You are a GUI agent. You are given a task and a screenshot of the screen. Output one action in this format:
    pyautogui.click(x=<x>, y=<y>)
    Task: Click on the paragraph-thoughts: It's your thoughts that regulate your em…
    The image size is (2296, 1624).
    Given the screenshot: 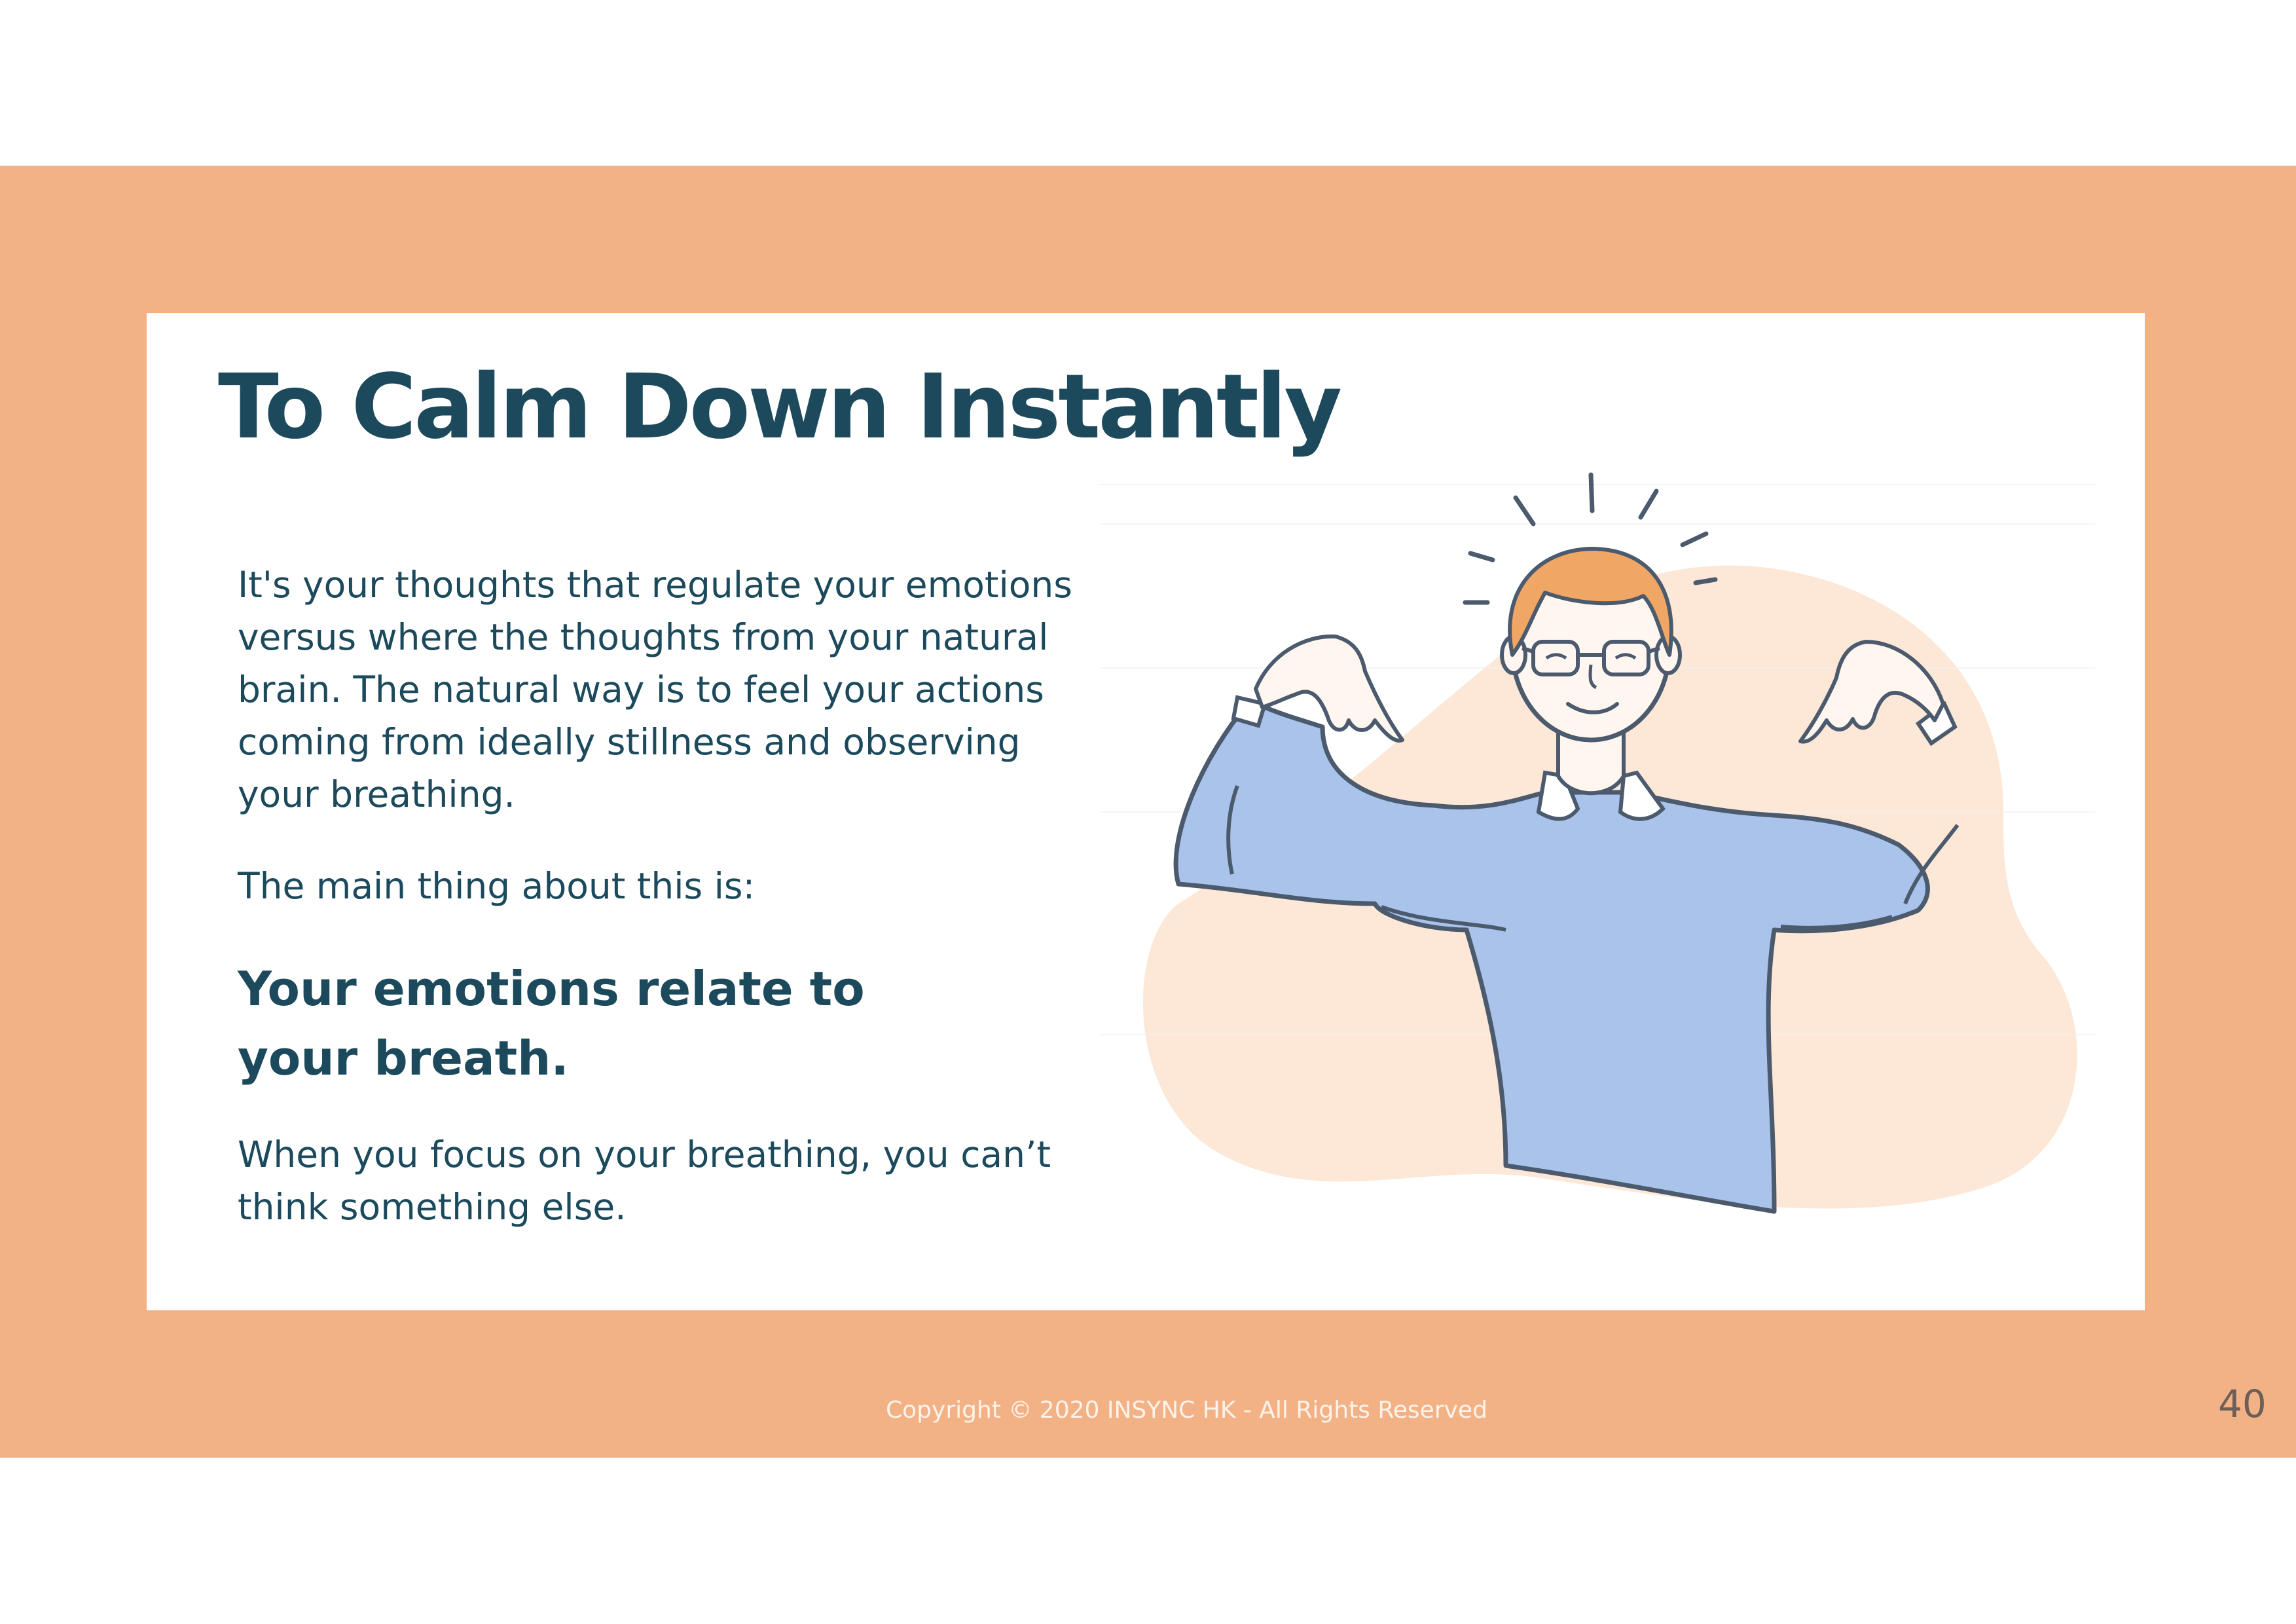 What is the action you would take?
    pyautogui.click(x=655, y=689)
    